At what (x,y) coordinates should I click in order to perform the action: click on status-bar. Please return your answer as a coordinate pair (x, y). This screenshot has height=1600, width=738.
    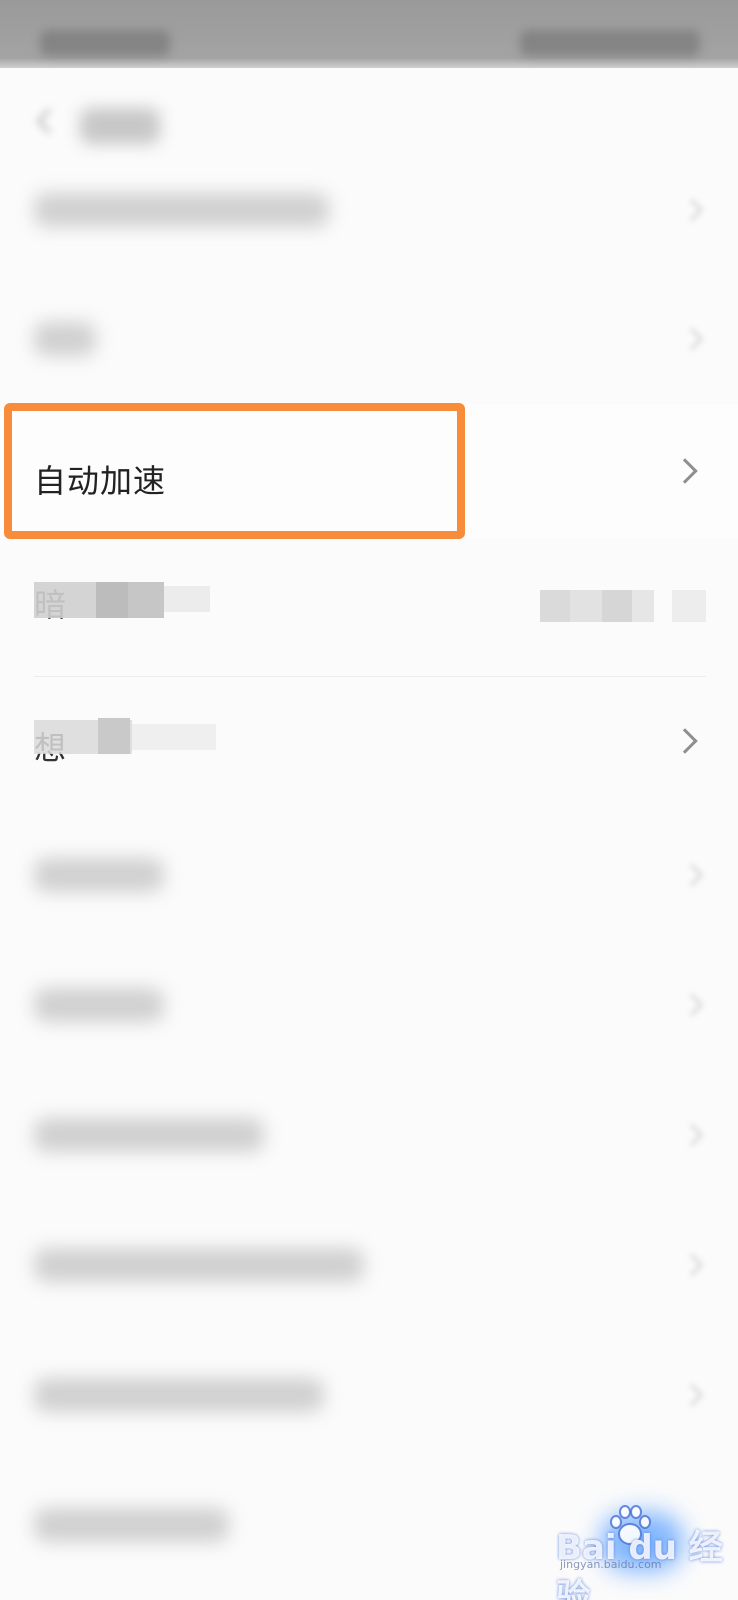
    Looking at the image, I should click on (369, 34).